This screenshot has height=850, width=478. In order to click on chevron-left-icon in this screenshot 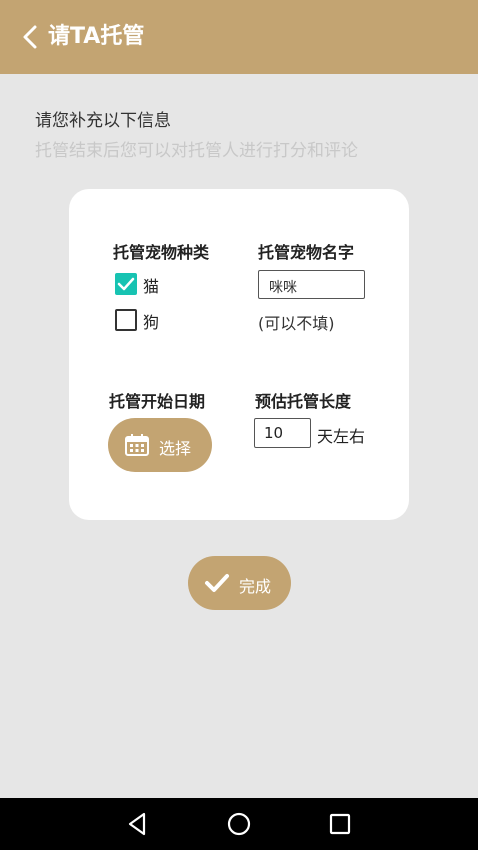, I will do `click(31, 37)`.